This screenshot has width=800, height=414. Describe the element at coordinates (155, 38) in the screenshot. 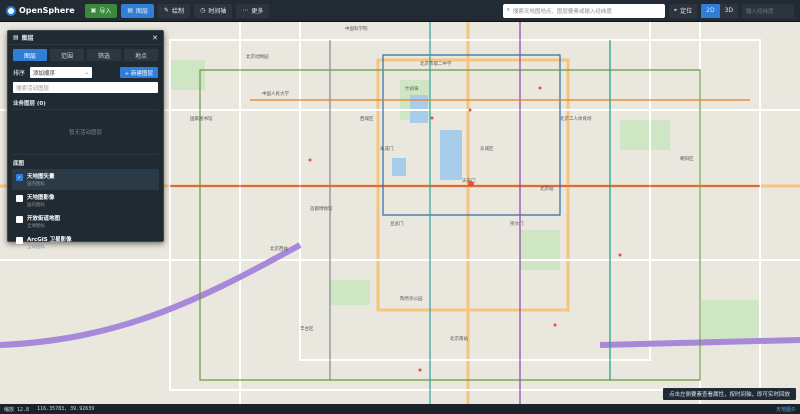

I see `close-icon: ✕` at that location.